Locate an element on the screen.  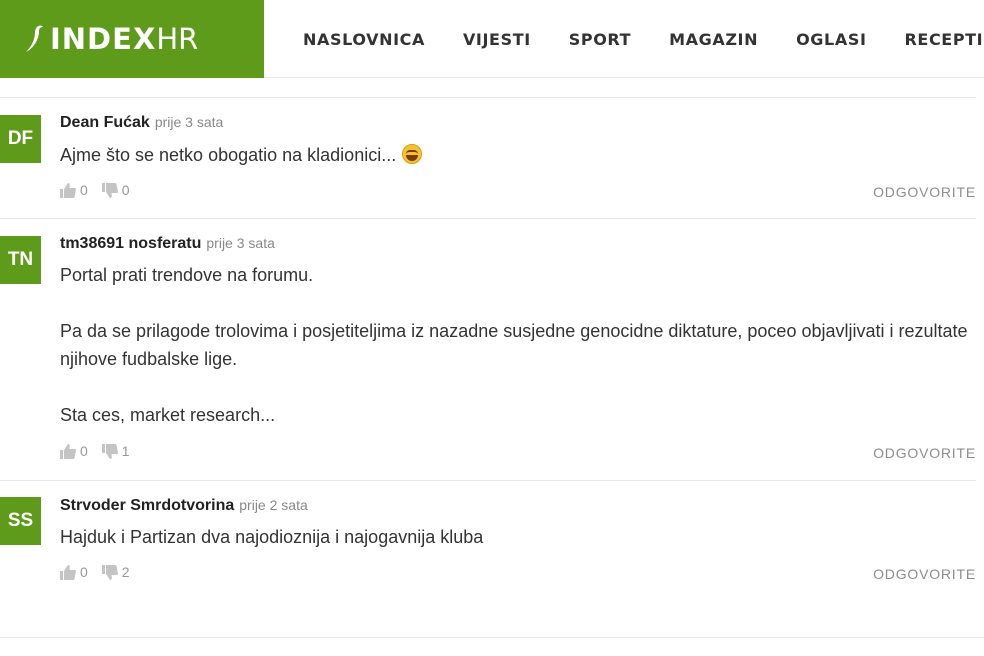
dislike-count: 2 is located at coordinates (125, 572).